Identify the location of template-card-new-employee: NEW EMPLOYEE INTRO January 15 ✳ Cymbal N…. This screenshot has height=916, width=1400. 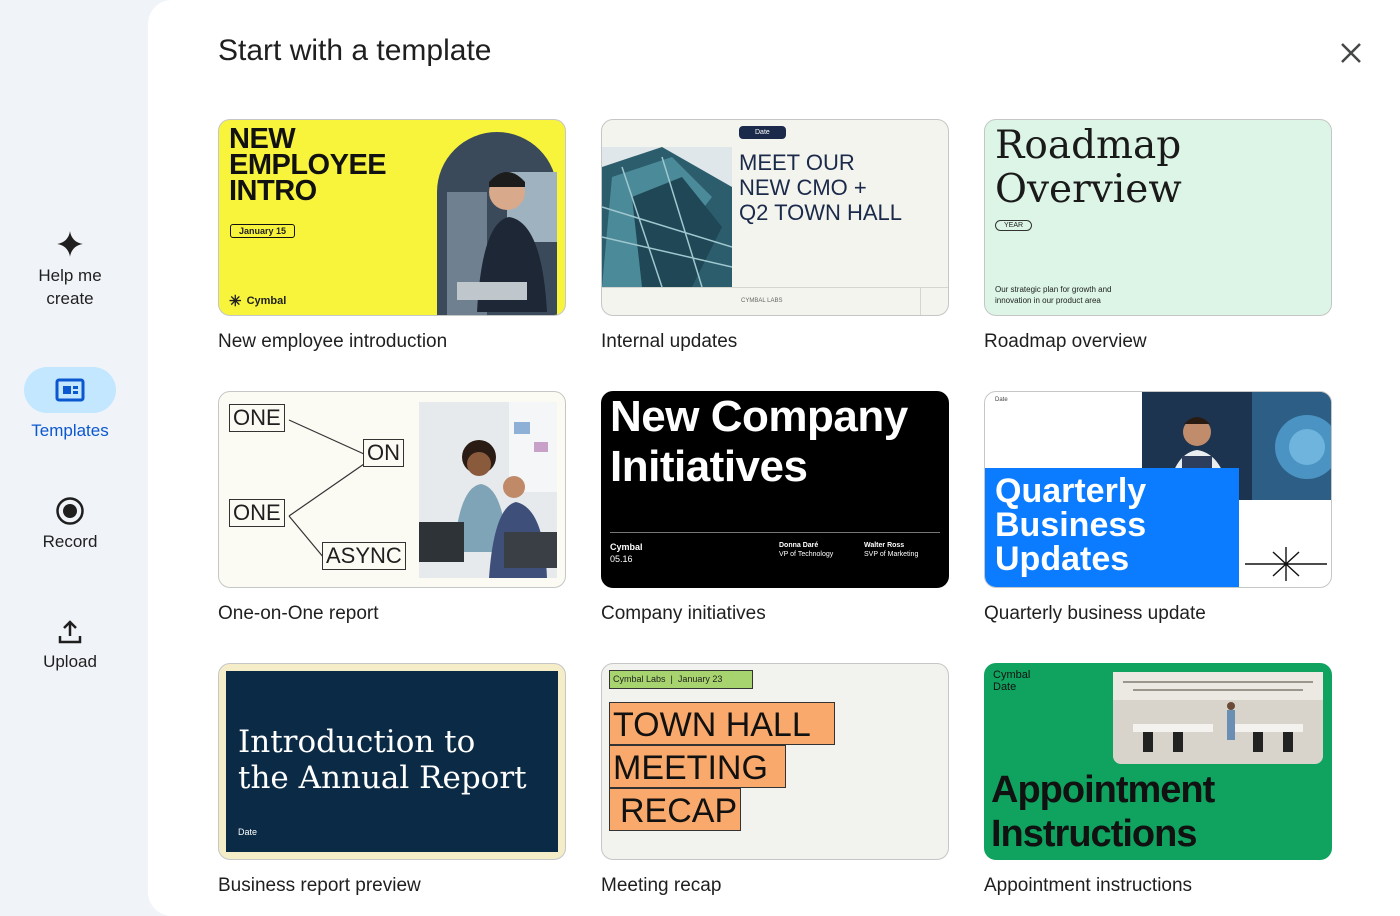
(392, 236).